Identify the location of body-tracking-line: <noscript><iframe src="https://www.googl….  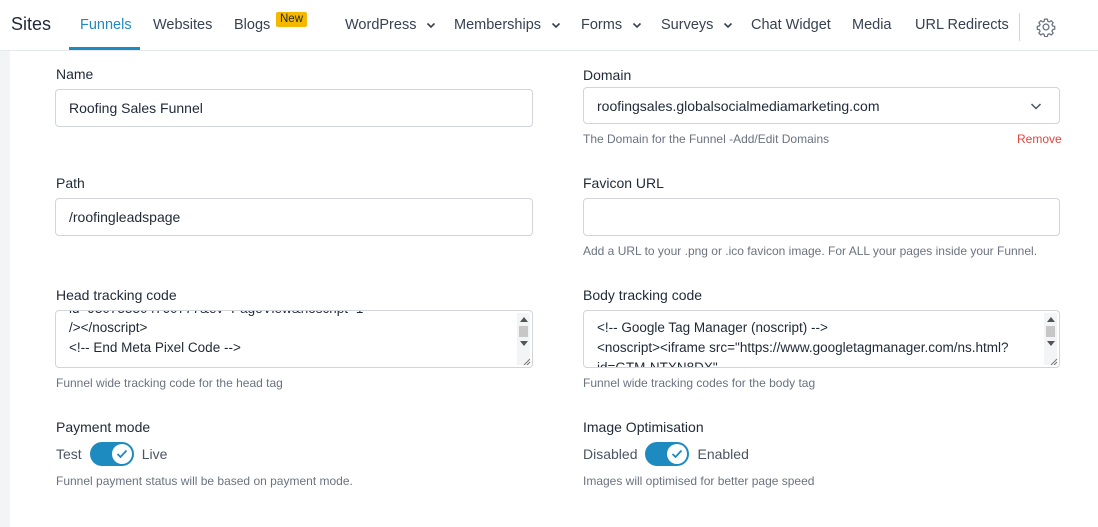
(803, 347).